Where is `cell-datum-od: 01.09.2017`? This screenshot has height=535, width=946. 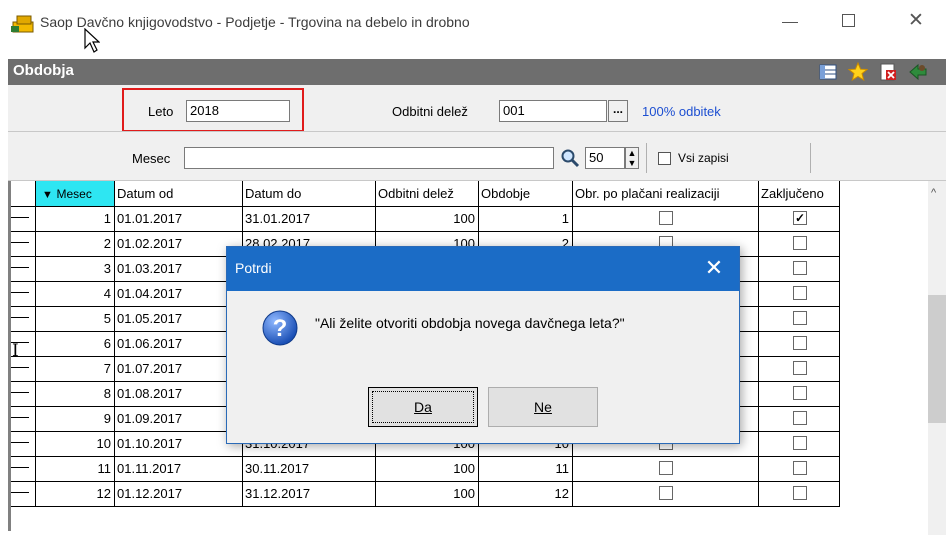
cell-datum-od: 01.09.2017 is located at coordinates (179, 419).